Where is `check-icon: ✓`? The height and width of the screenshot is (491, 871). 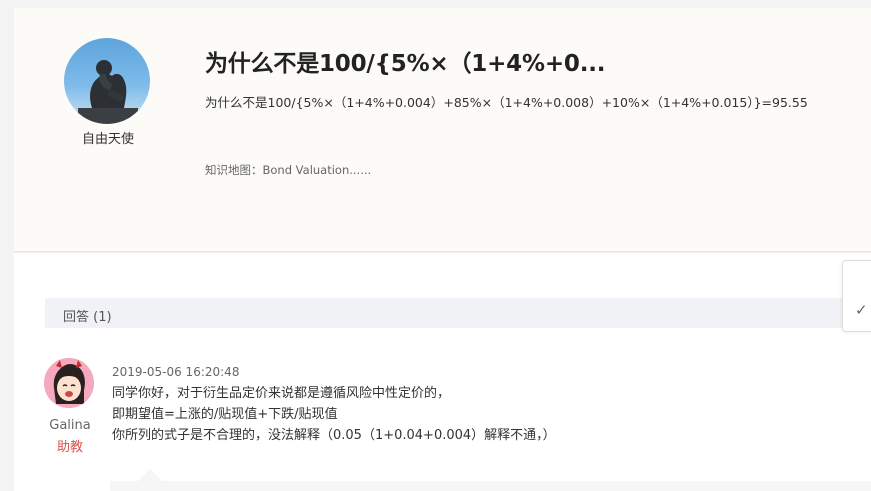
check-icon: ✓ is located at coordinates (861, 310).